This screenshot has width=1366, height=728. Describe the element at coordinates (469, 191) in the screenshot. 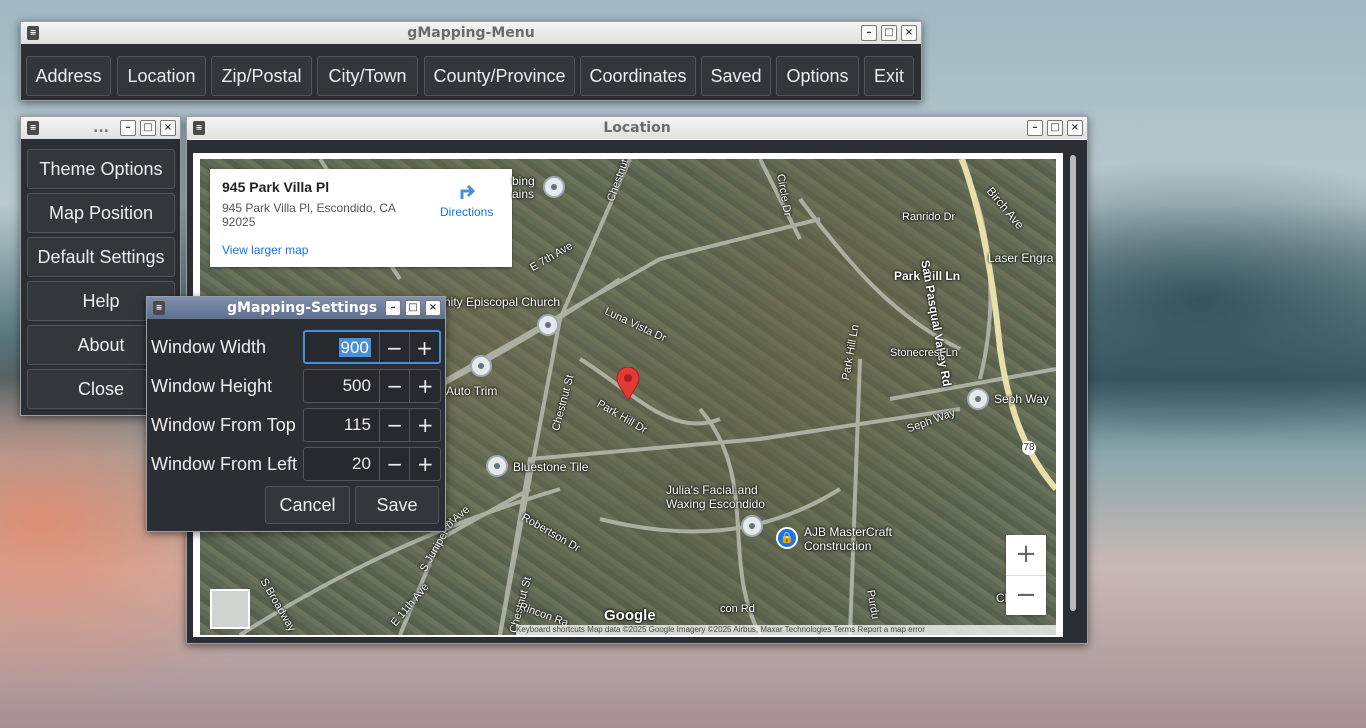

I see `directions-icon` at that location.